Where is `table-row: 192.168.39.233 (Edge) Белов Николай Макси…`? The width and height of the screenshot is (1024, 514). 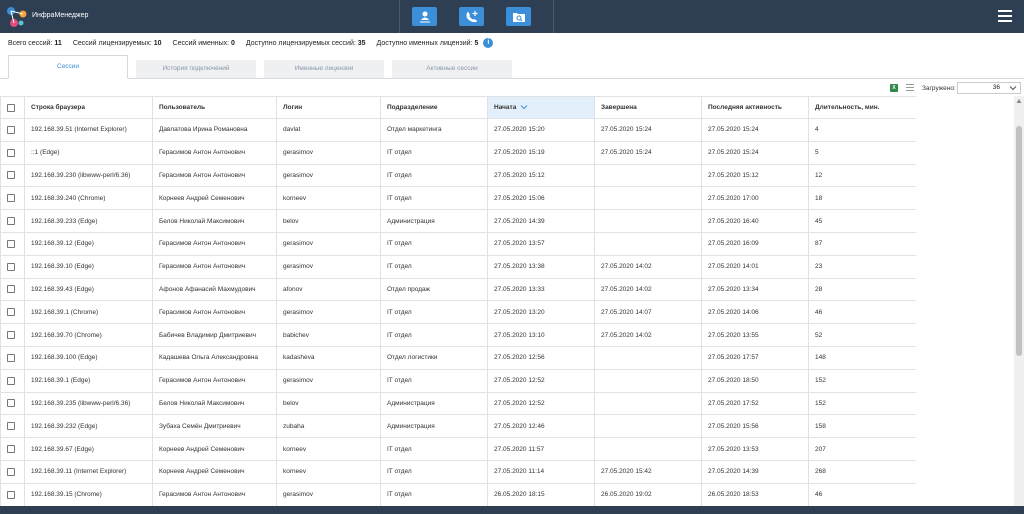 table-row: 192.168.39.233 (Edge) Белов Николай Макси… is located at coordinates (458, 221).